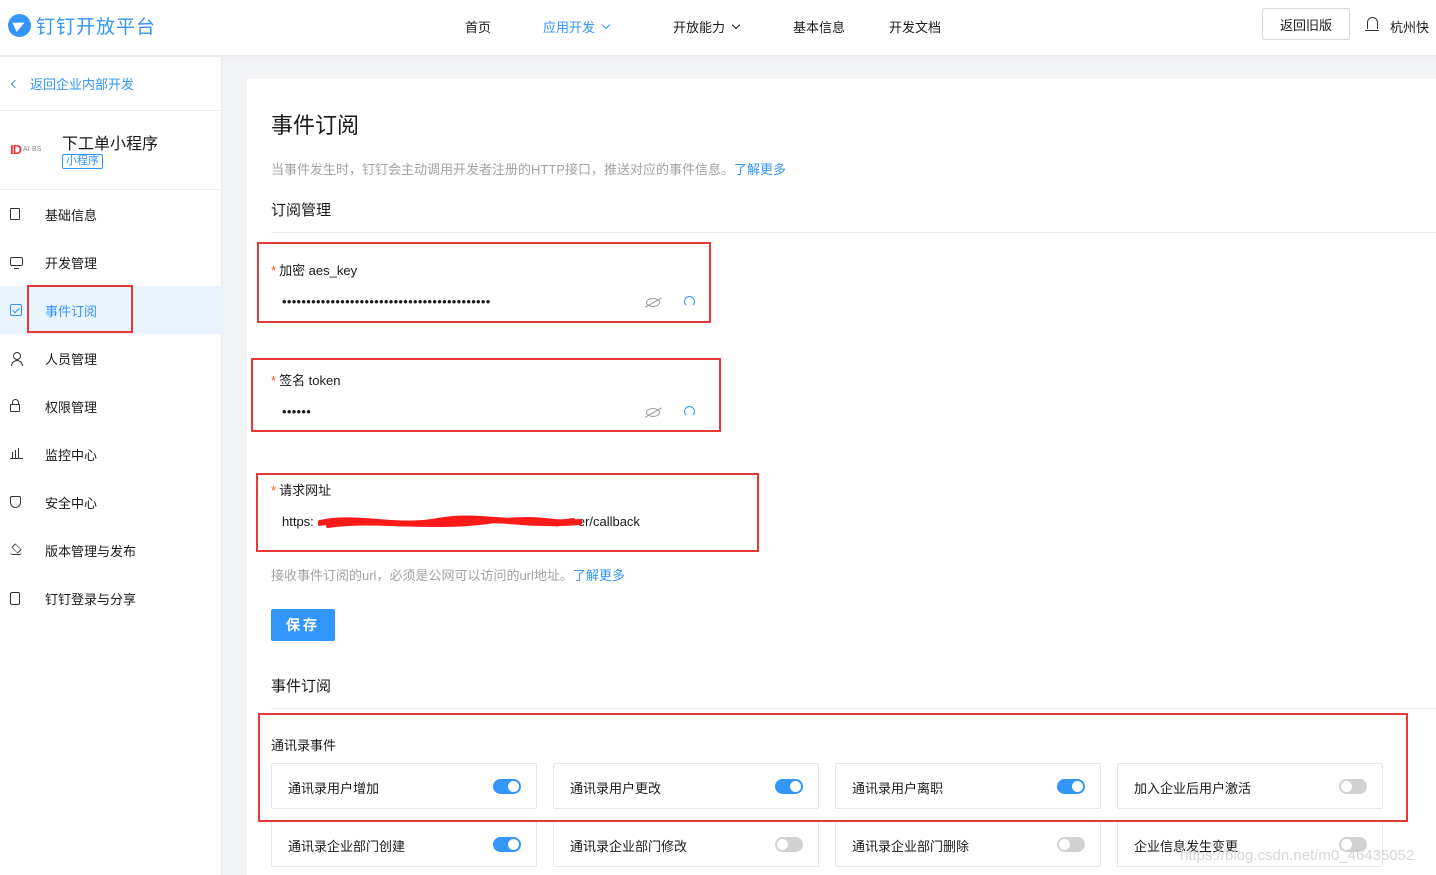  I want to click on sidebar-item-label: 事件订阅, so click(71, 311).